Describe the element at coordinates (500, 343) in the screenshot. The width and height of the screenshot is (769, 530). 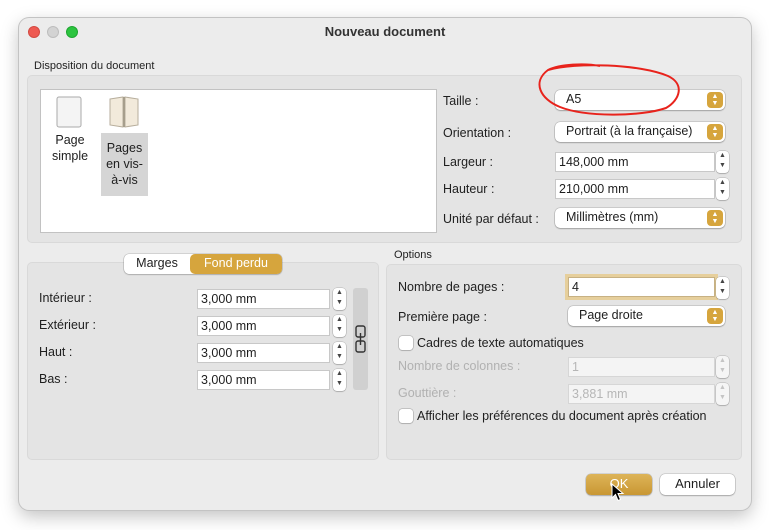
I see `cadres-texte-label: Cadres de texte automatiques` at that location.